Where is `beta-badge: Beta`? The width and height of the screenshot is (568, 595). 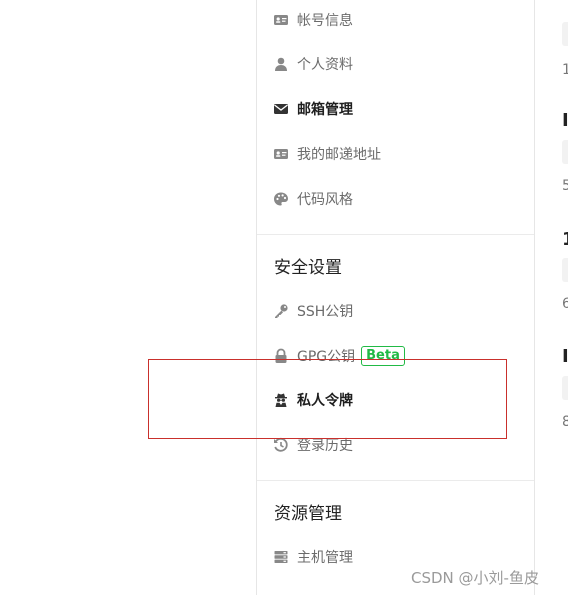
beta-badge: Beta is located at coordinates (383, 356).